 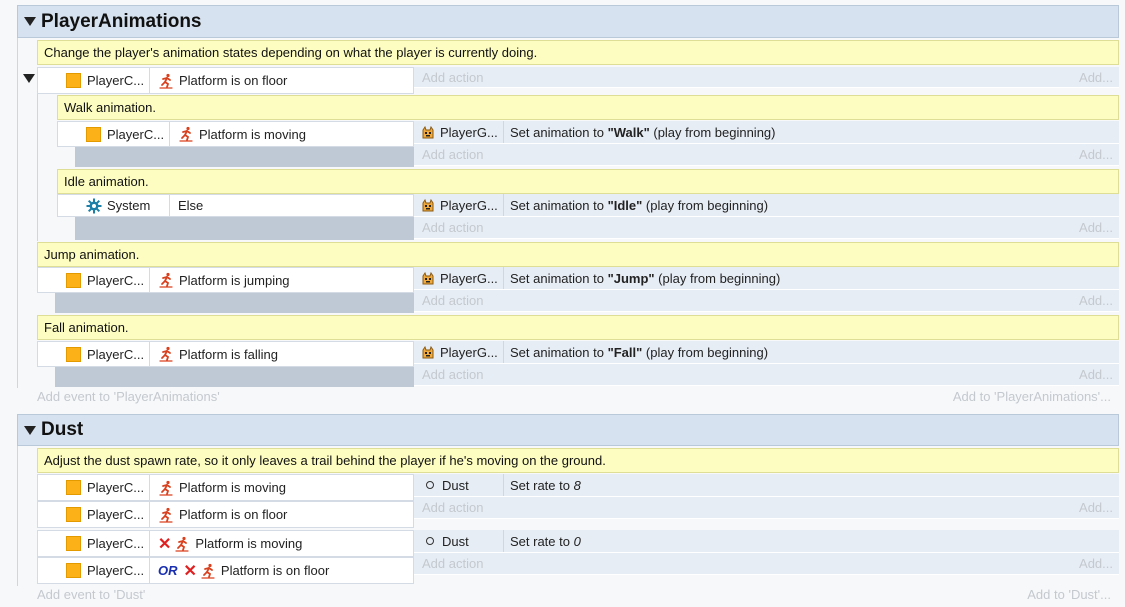 I want to click on expand-event-triangle-icon, so click(x=29, y=78).